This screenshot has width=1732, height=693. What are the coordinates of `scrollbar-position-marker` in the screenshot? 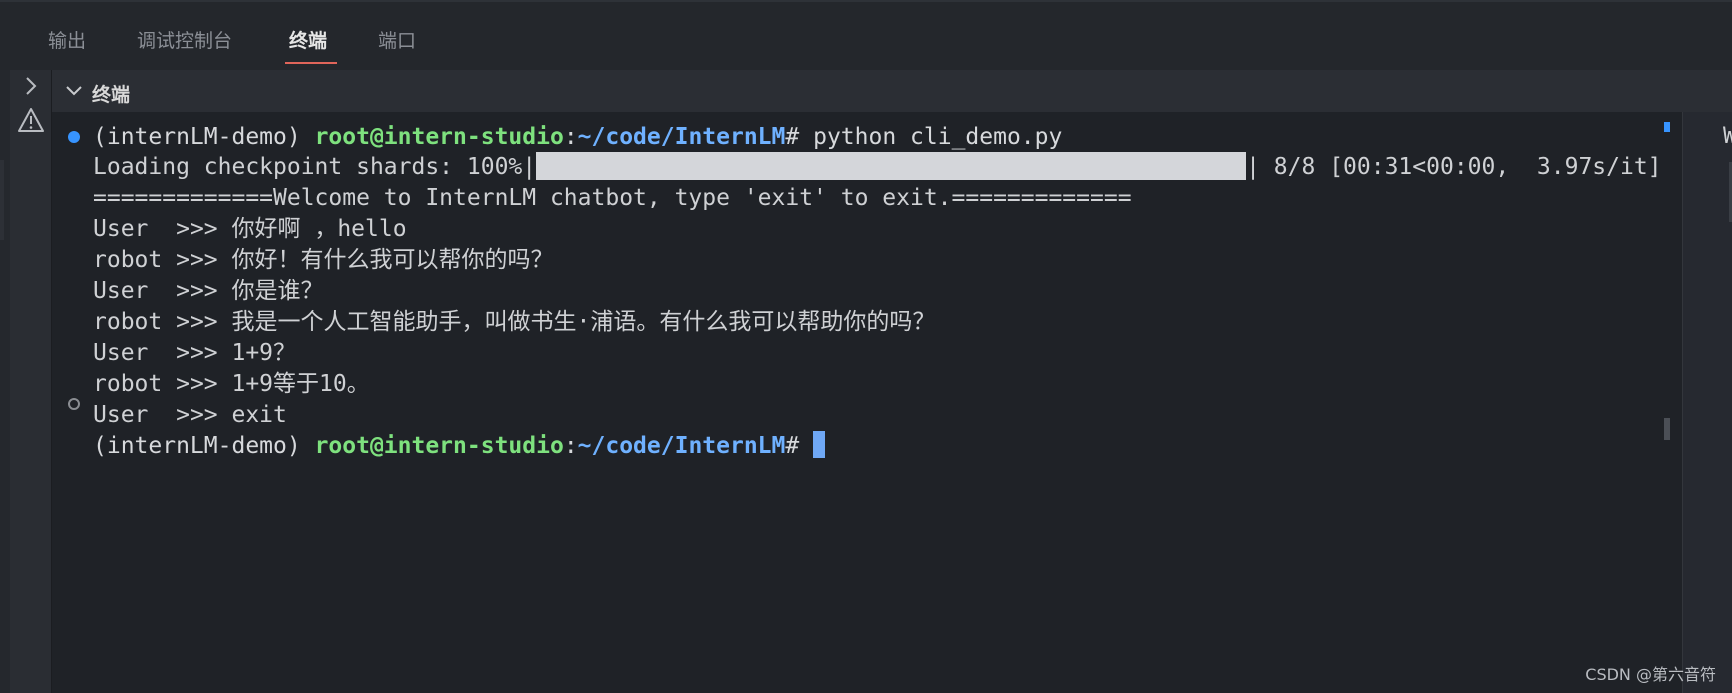 It's located at (1667, 127).